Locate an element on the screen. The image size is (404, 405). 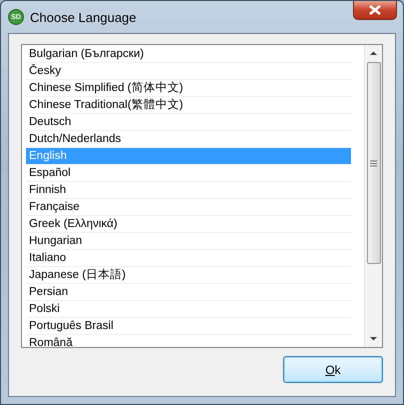
close-icon is located at coordinates (375, 10).